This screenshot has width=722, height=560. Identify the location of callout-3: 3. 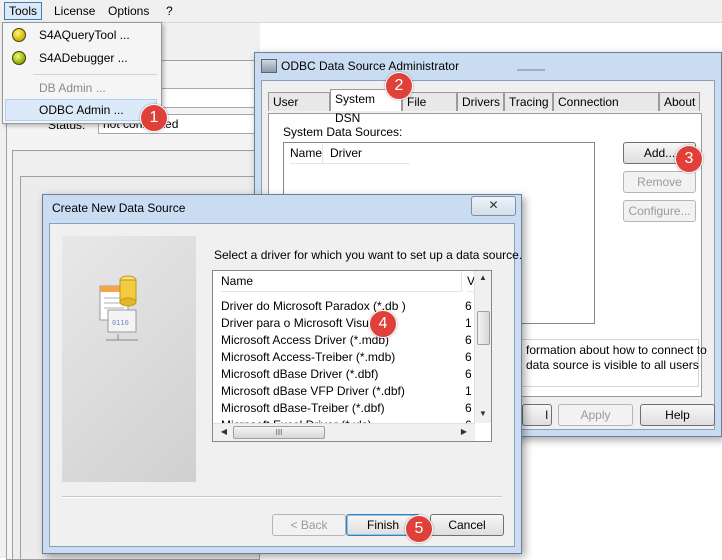
(689, 159).